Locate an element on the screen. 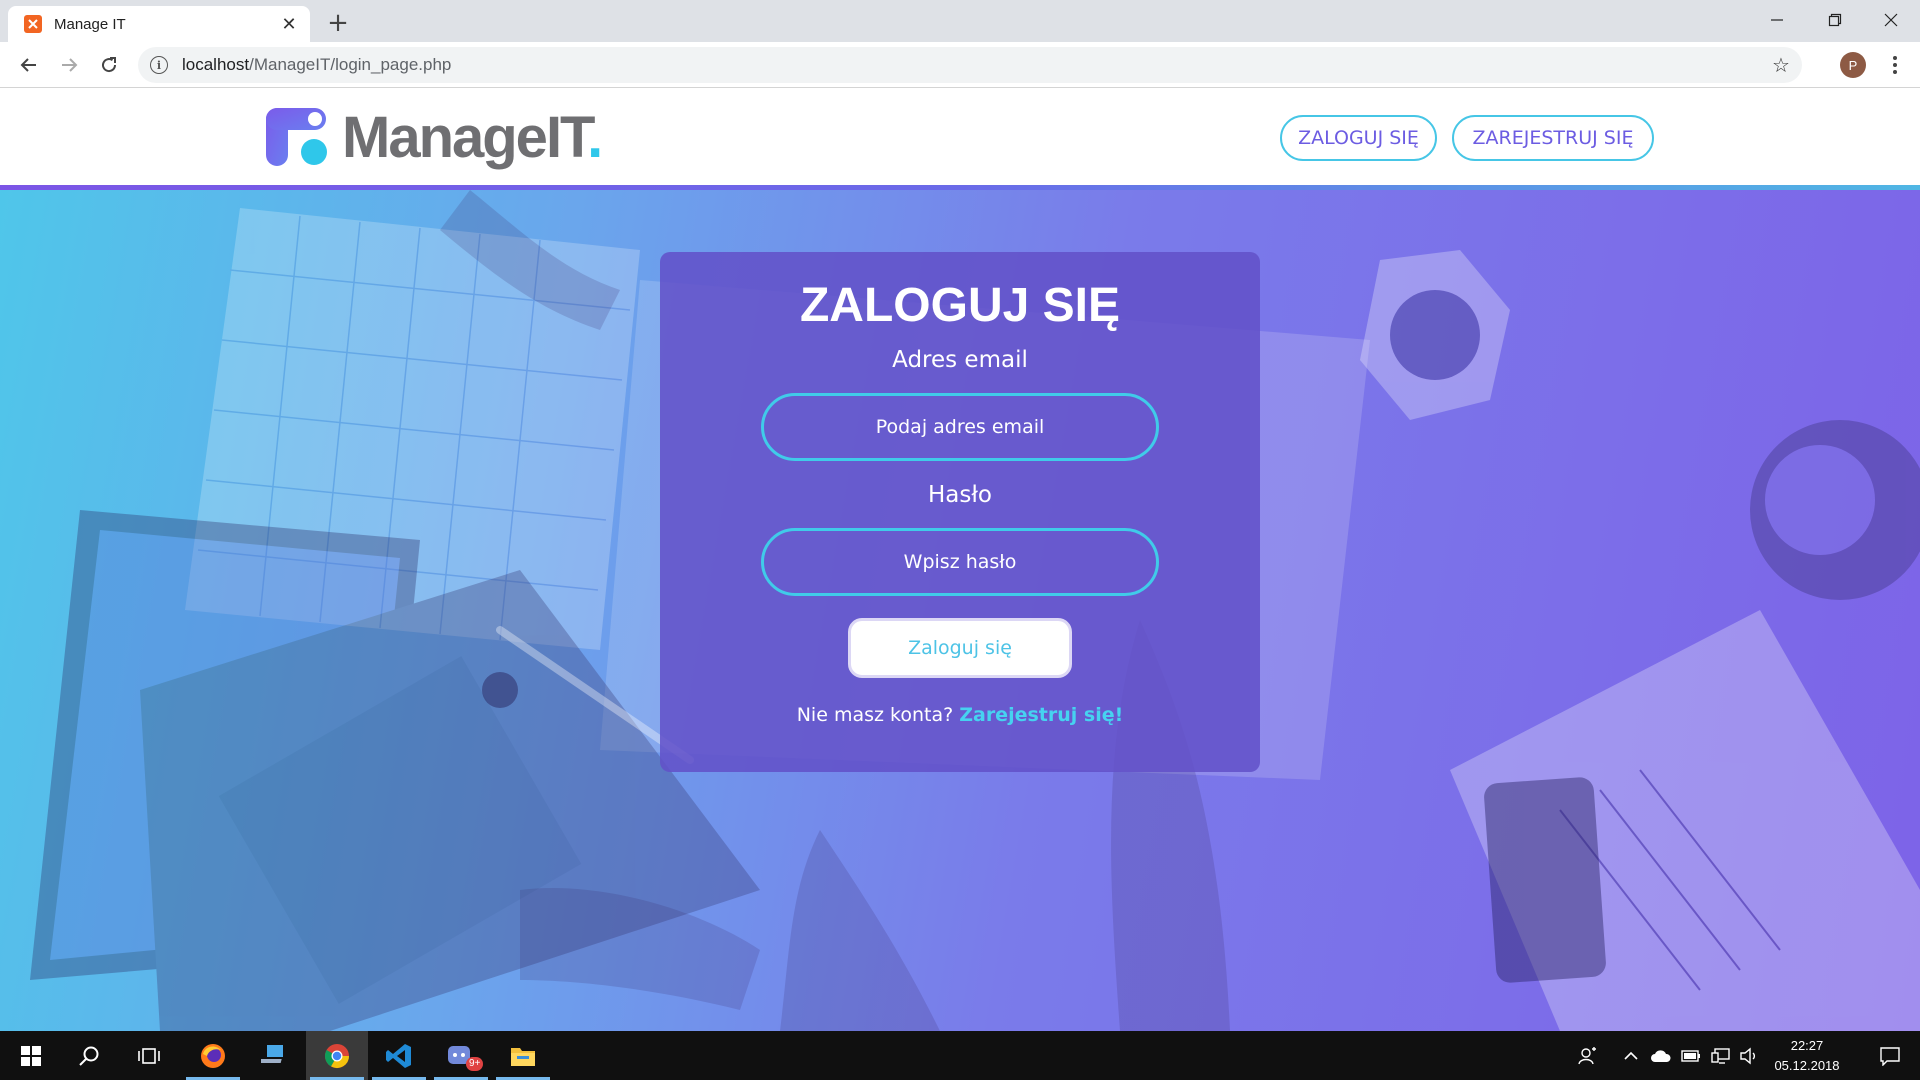  register-link: Zarejestruj się! is located at coordinates (1041, 715).